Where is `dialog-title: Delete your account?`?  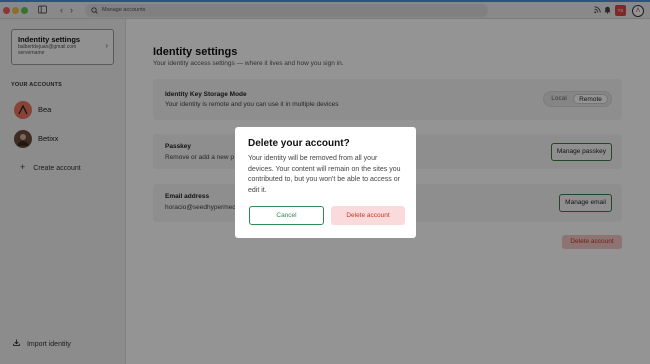
dialog-title: Delete your account? is located at coordinates (299, 143).